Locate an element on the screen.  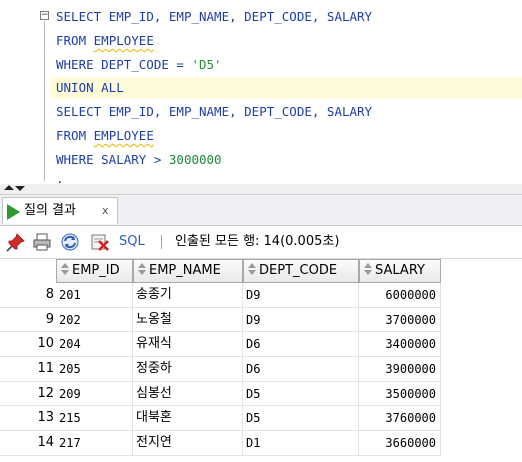
emp-id-cell: 215 is located at coordinates (94, 419).